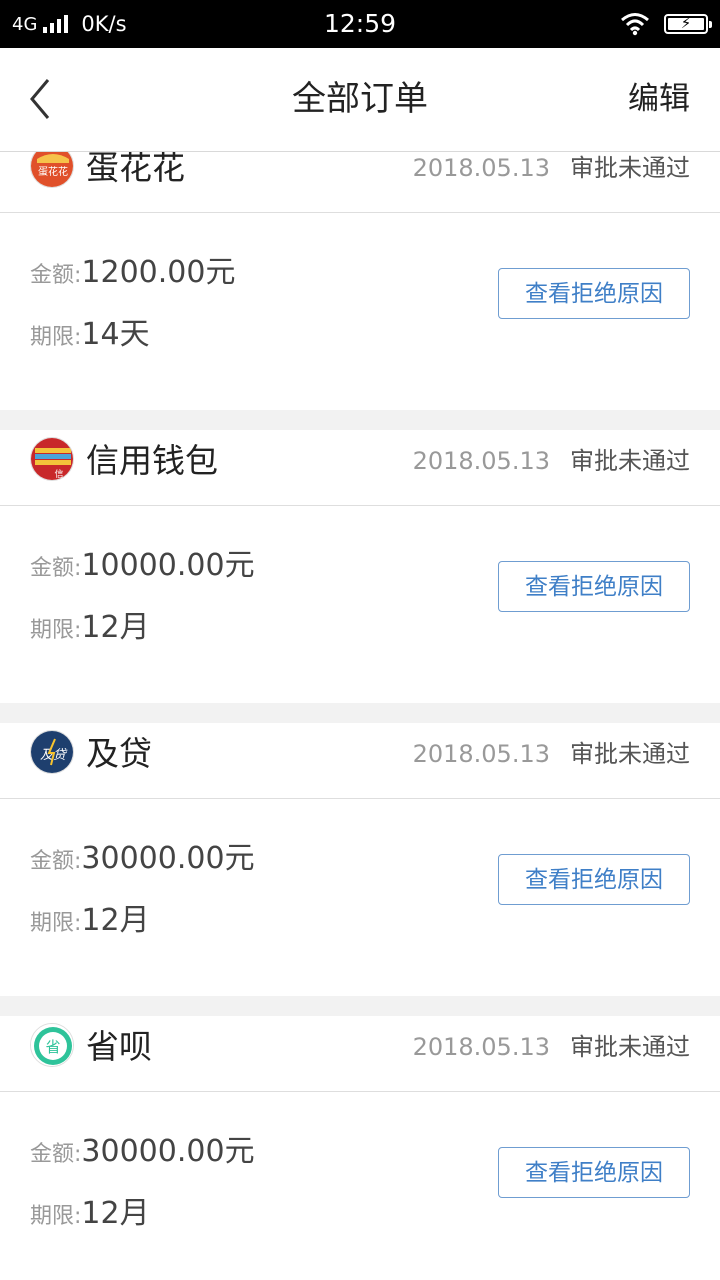 The image size is (720, 1280). Describe the element at coordinates (119, 753) in the screenshot. I see `product-name: 及贷` at that location.